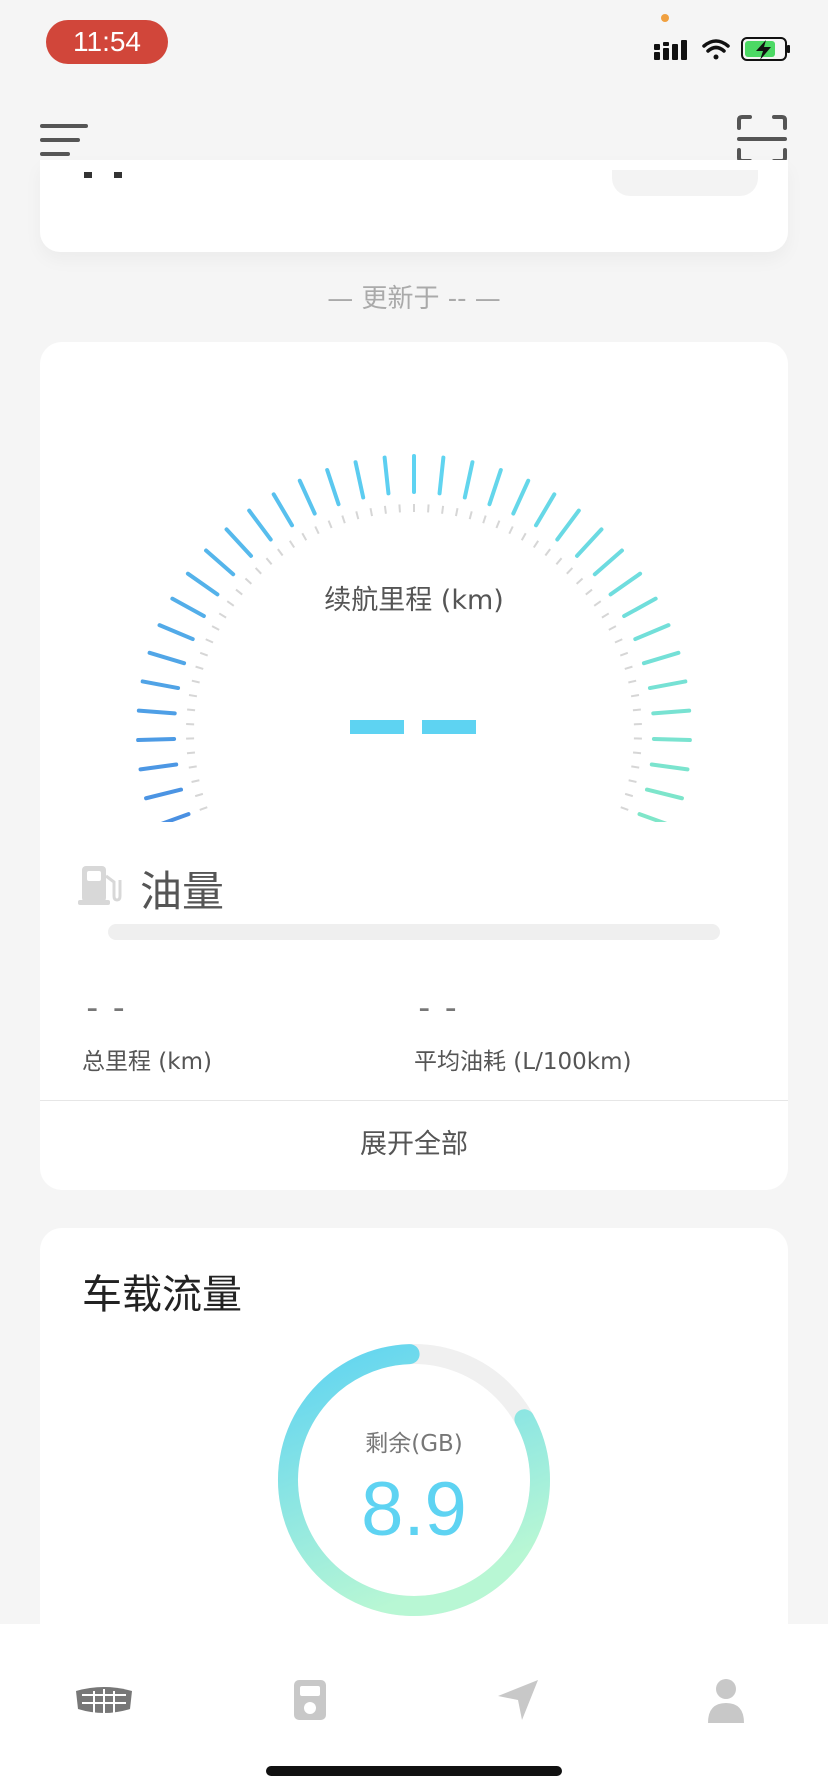 The height and width of the screenshot is (1792, 828). Describe the element at coordinates (100, 885) in the screenshot. I see `fuel-pump-icon` at that location.